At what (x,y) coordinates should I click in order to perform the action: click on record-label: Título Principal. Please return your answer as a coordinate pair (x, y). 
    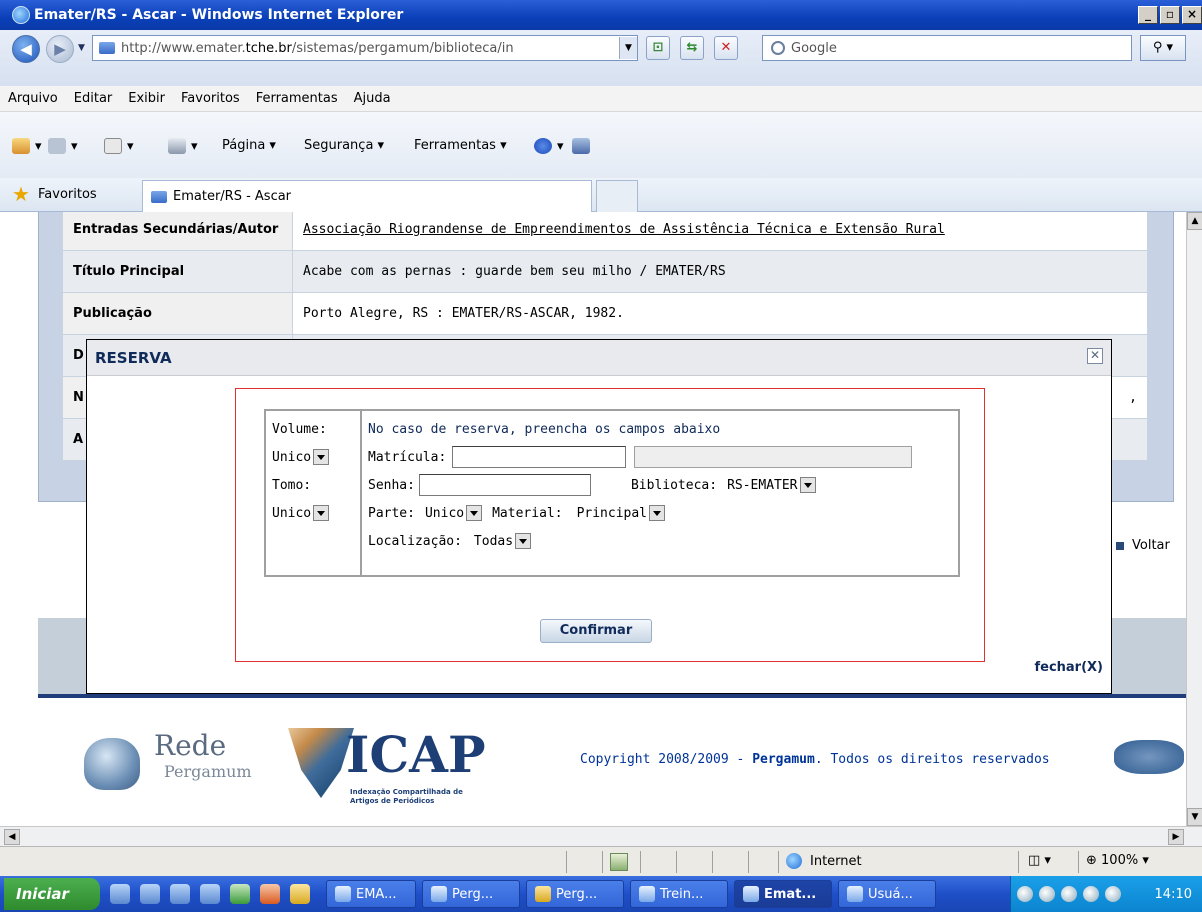
    Looking at the image, I should click on (177, 271).